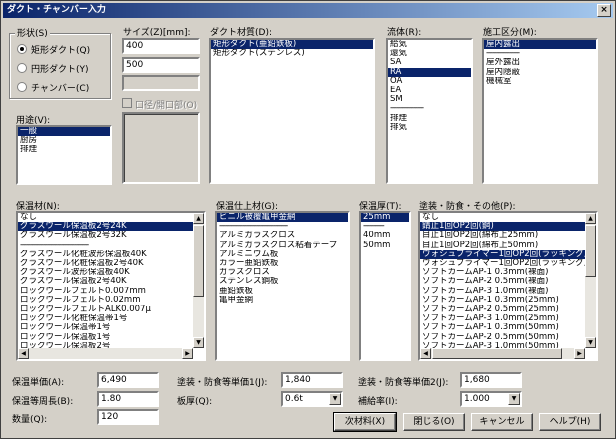  Describe the element at coordinates (282, 235) in the screenshot. I see `finish-item: アルミガラスクロス` at that location.